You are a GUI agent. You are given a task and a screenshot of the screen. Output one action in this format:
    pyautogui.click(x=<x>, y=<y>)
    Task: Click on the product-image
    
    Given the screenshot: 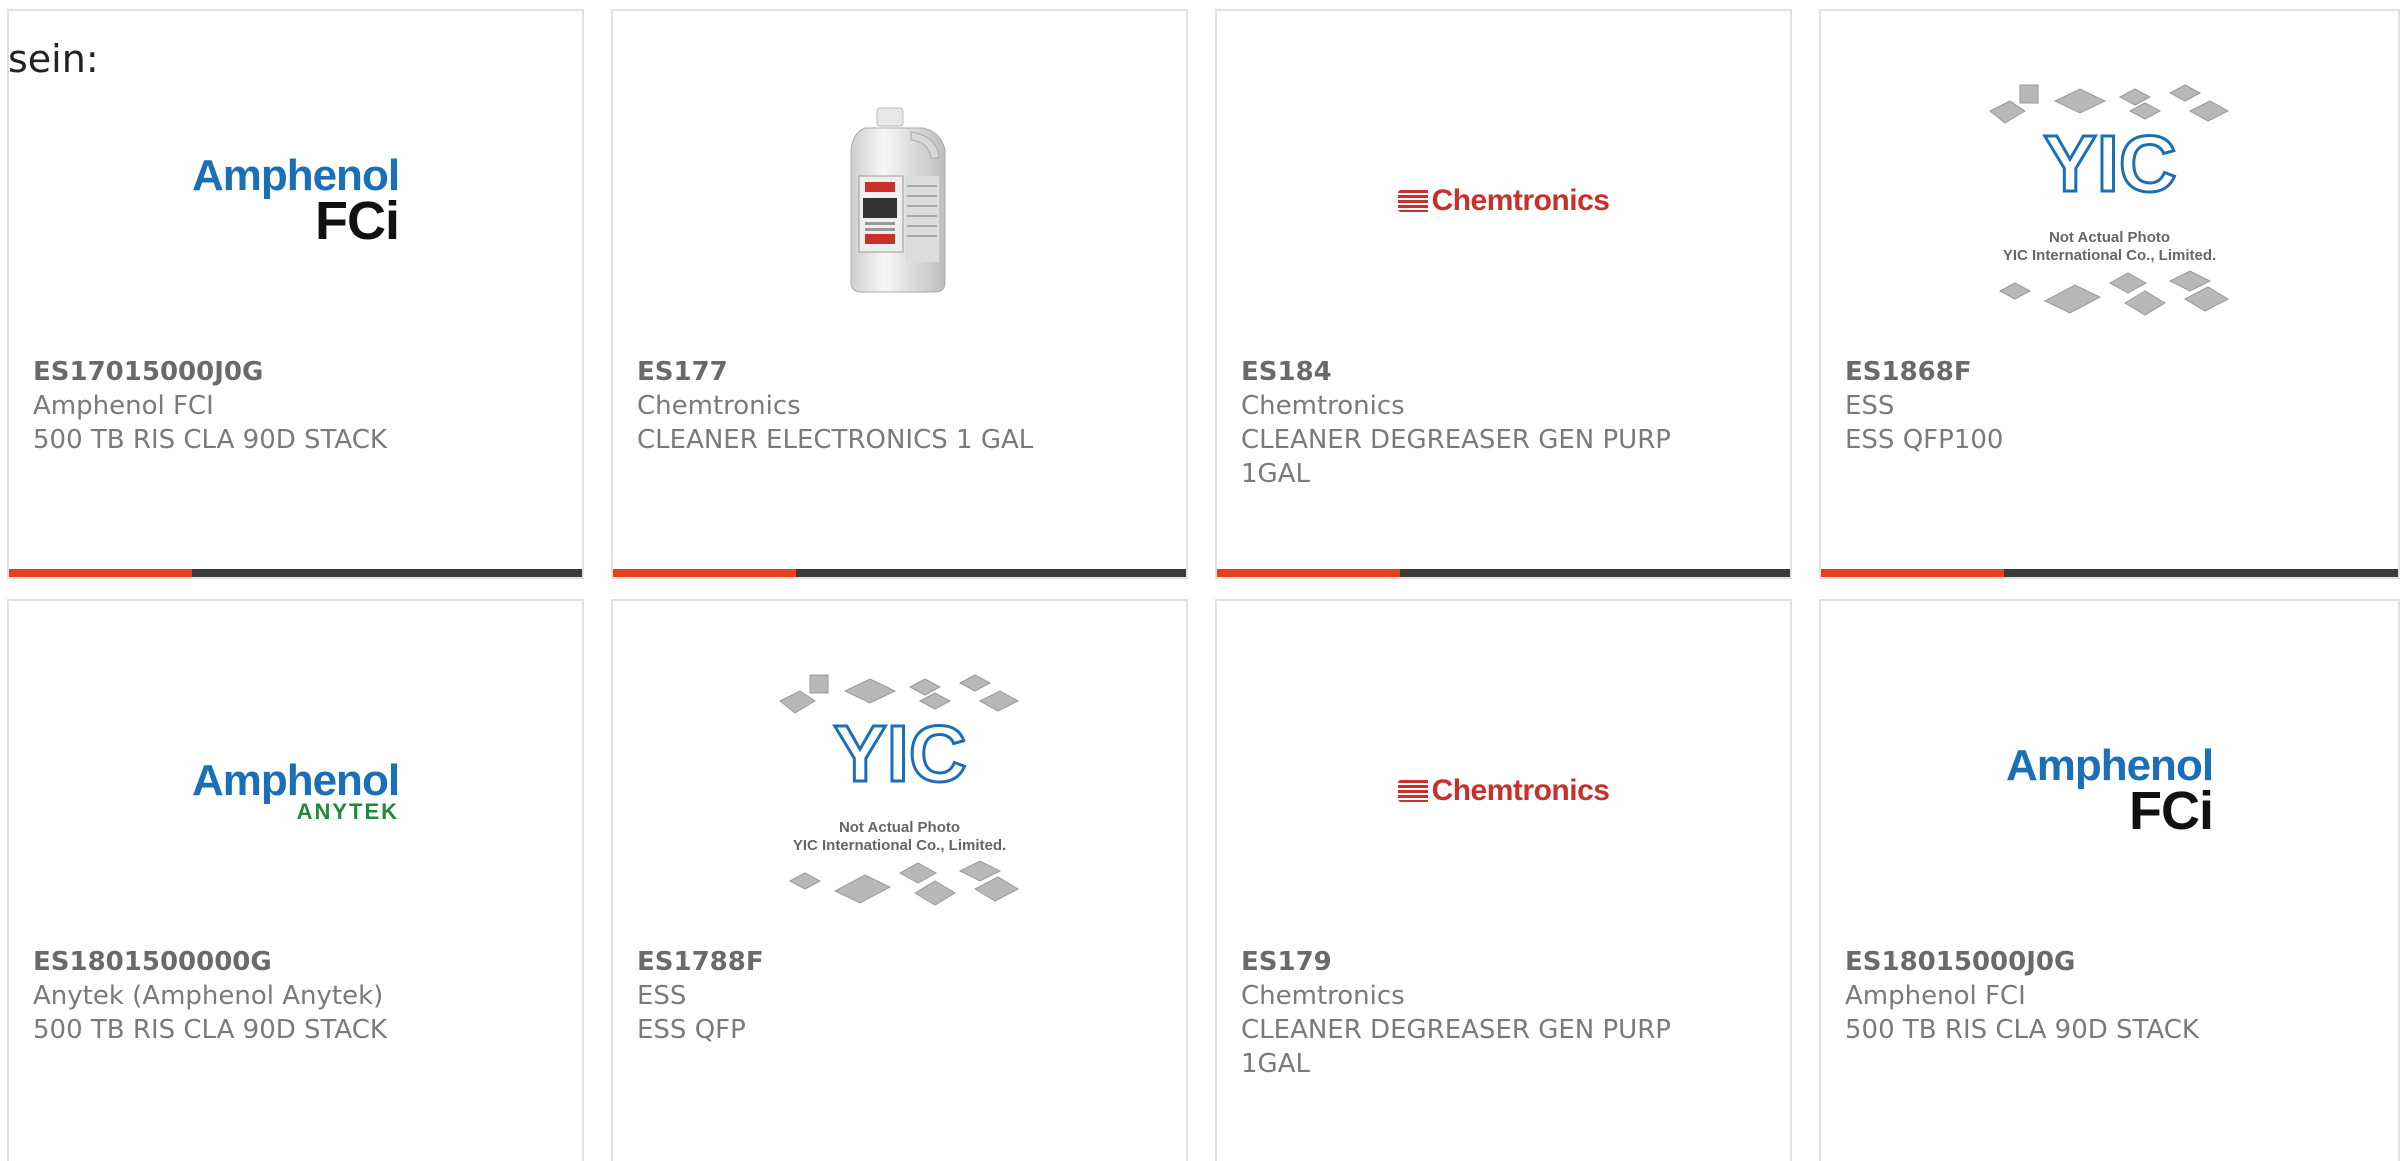 What is the action you would take?
    pyautogui.click(x=899, y=201)
    